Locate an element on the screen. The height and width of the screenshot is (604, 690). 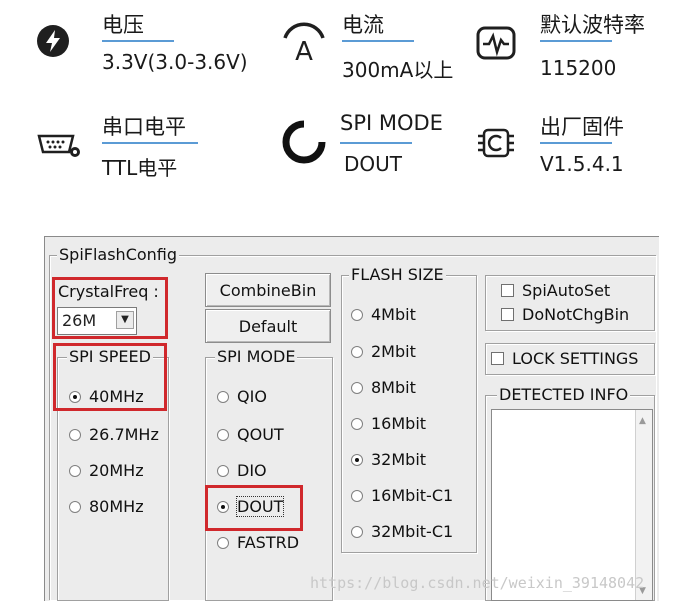
radio-qio: QIO is located at coordinates (242, 396).